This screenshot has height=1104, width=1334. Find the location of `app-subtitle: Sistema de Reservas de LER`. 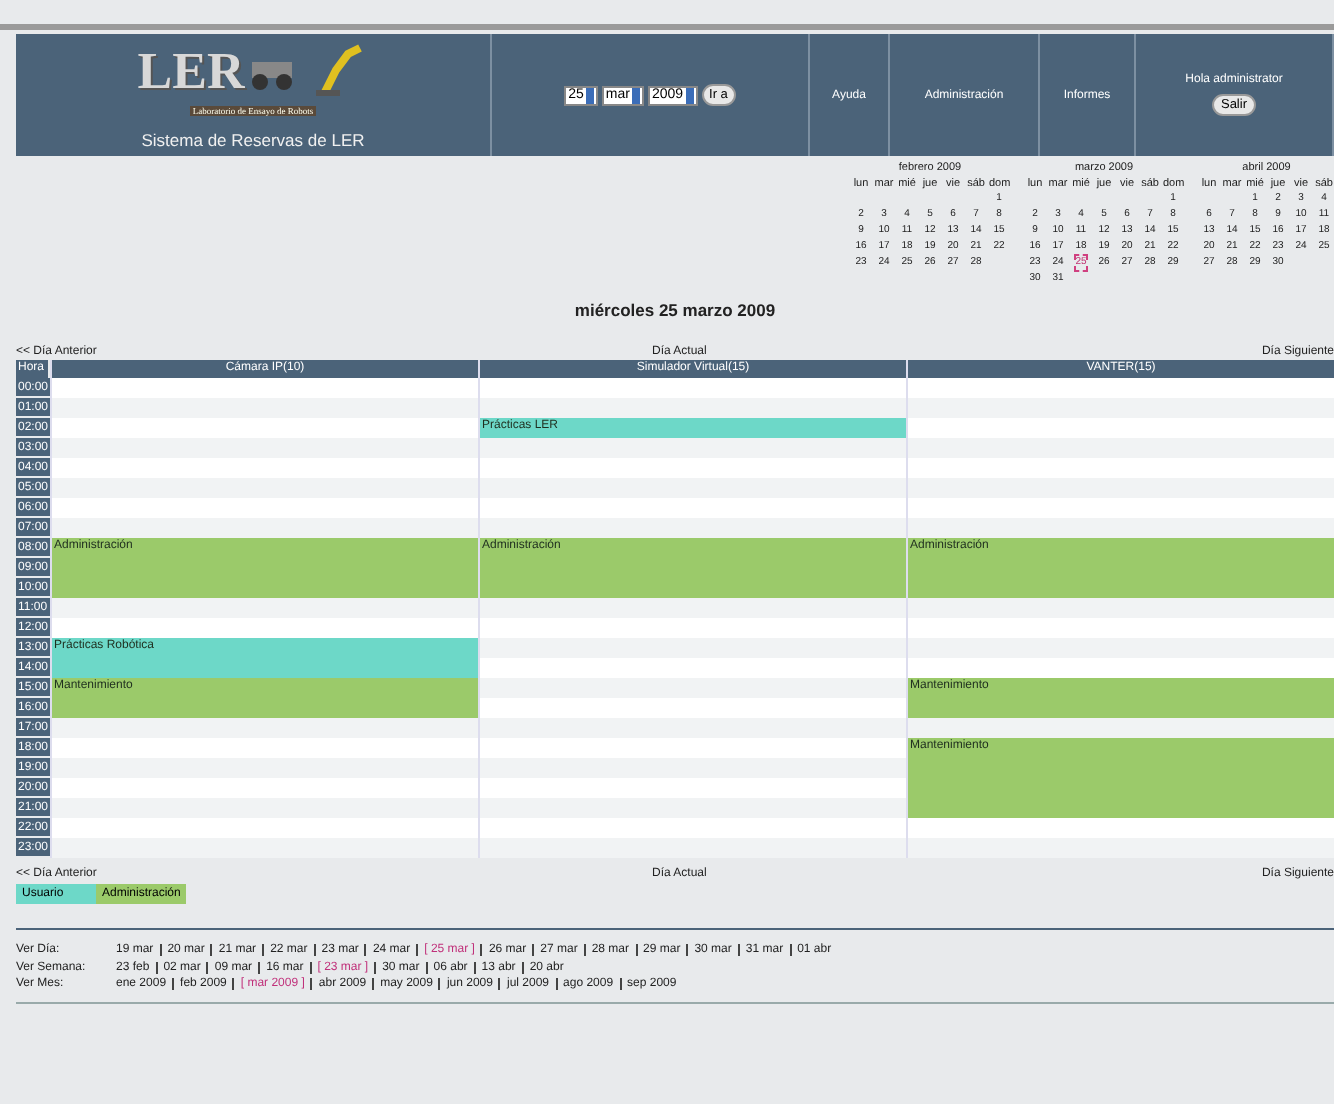

app-subtitle: Sistema de Reservas de LER is located at coordinates (253, 139).